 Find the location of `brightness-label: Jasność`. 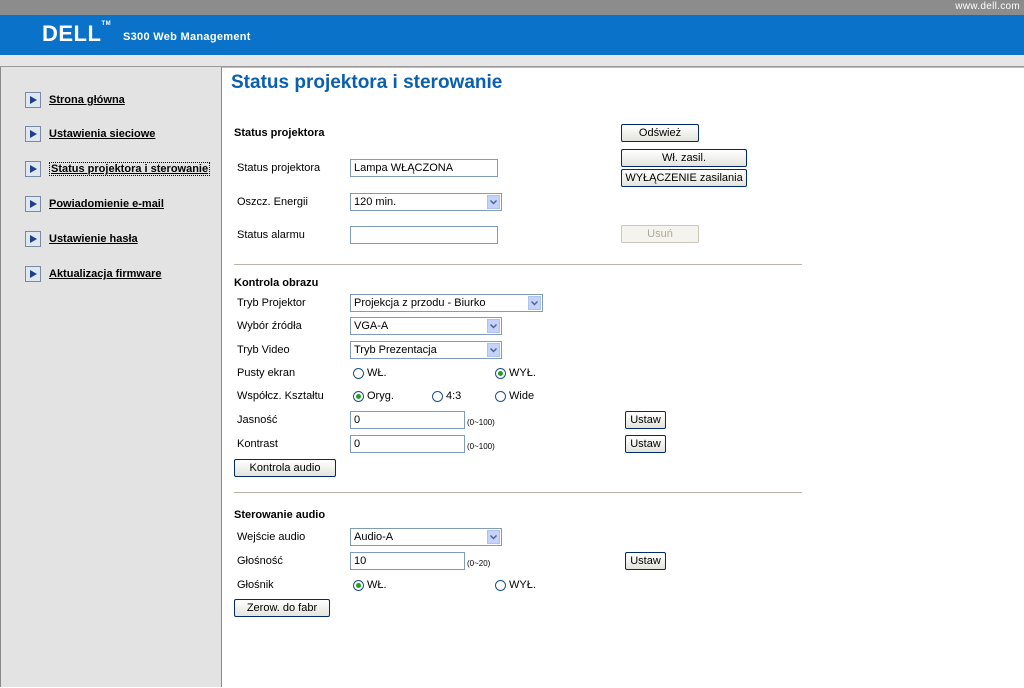

brightness-label: Jasność is located at coordinates (257, 420).